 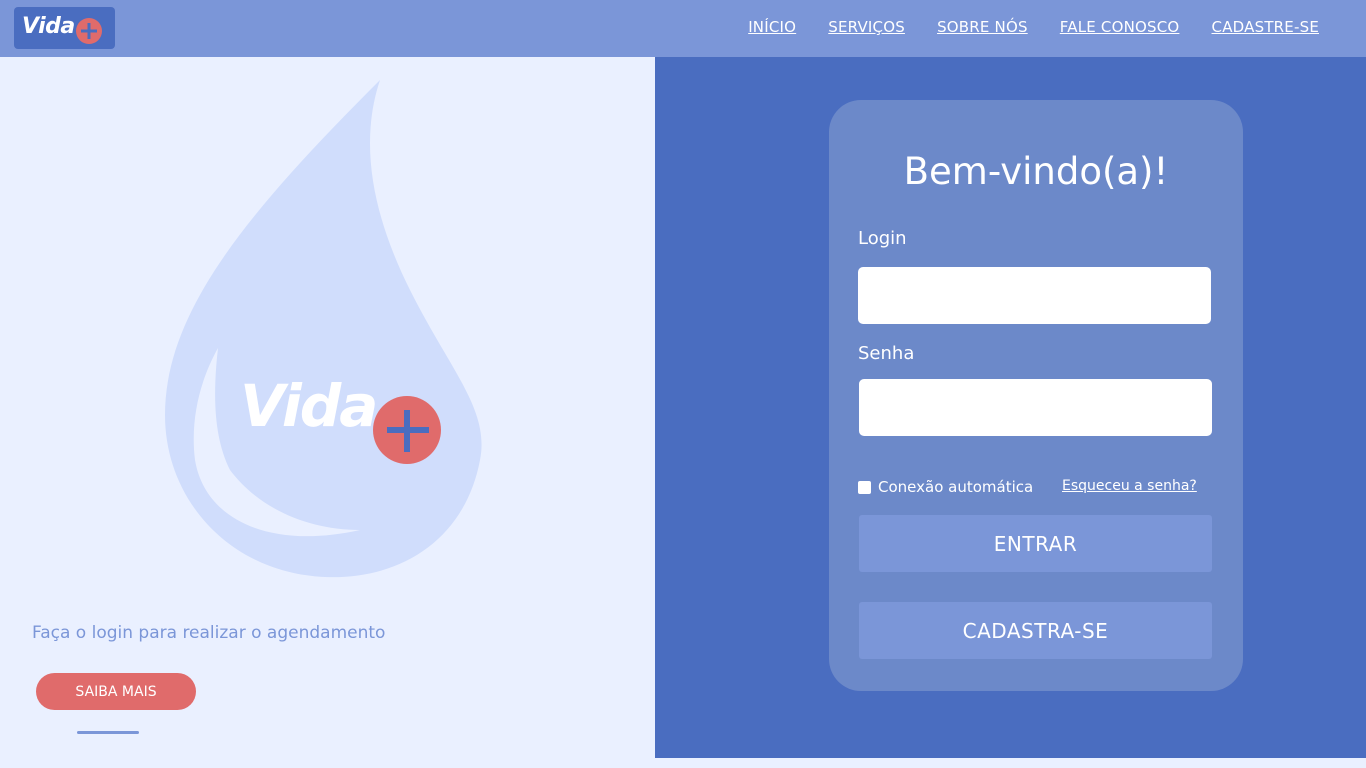 What do you see at coordinates (116, 691) in the screenshot?
I see `saiba-mais-button: SAIBA MAIS` at bounding box center [116, 691].